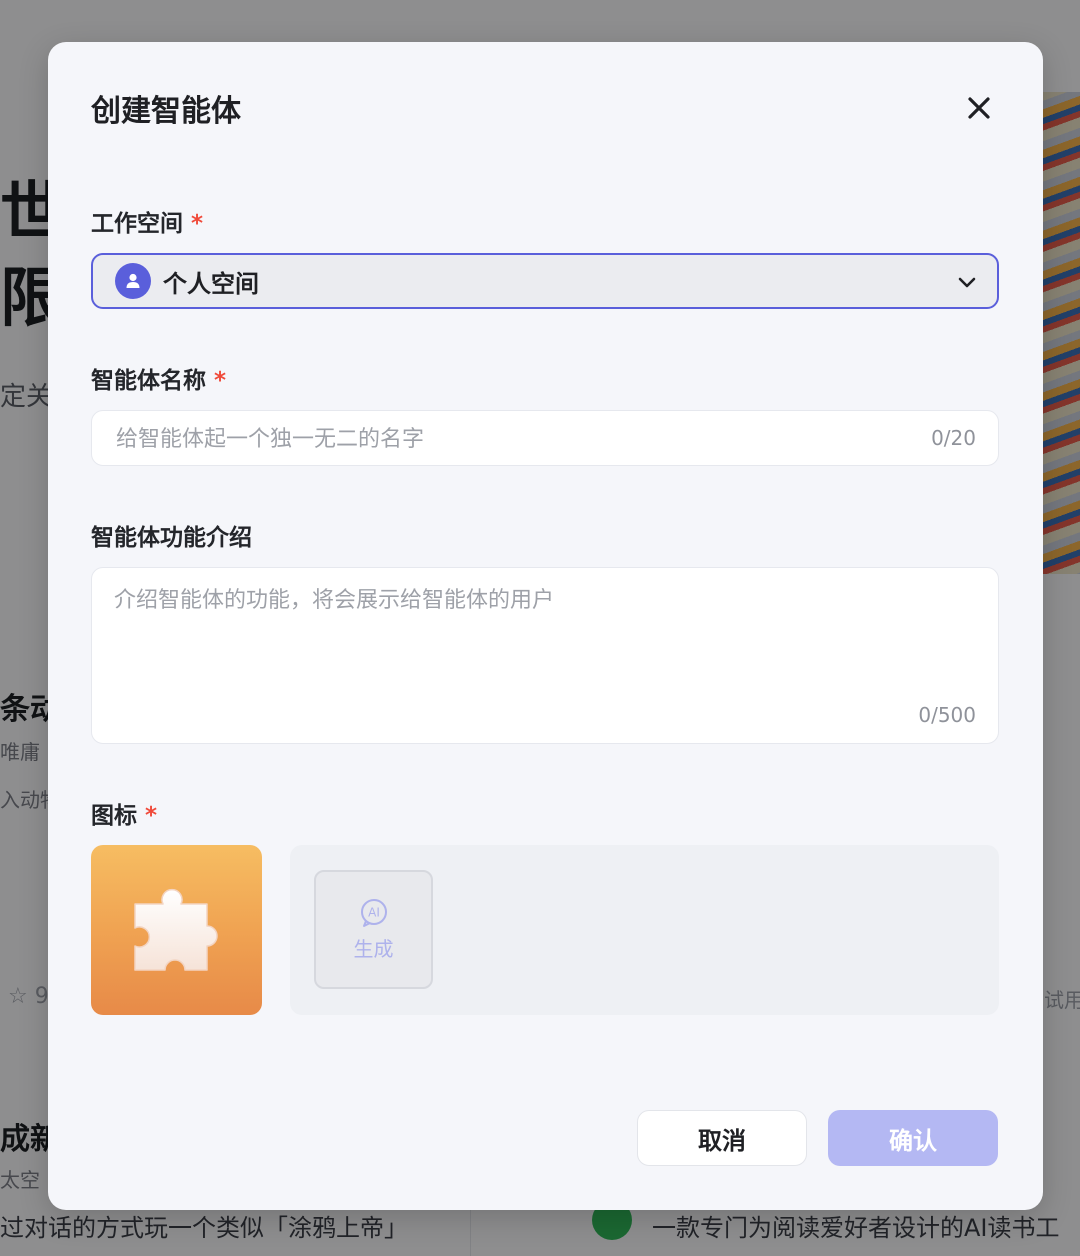  I want to click on icon-label: 图标 *, so click(124, 813).